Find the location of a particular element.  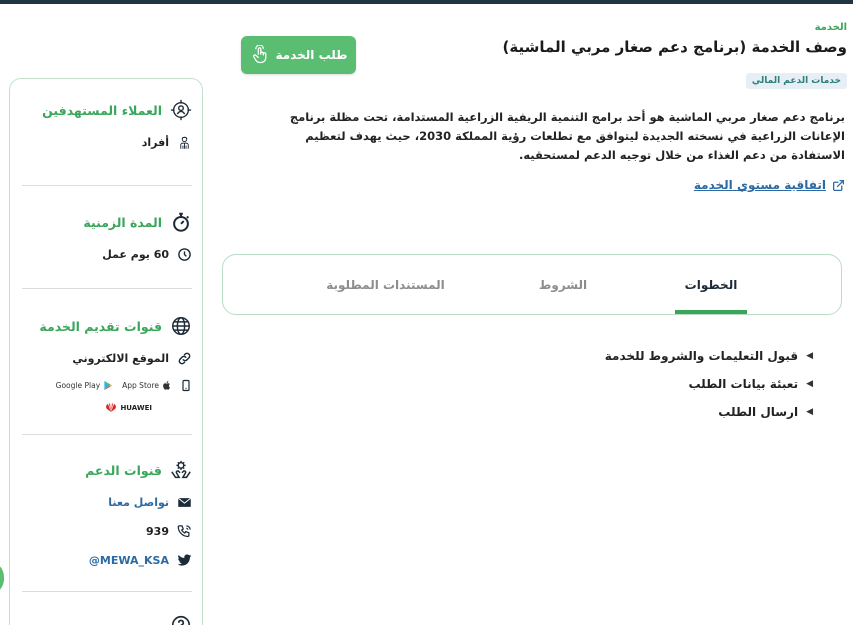

question-circle-icon is located at coordinates (181, 620).